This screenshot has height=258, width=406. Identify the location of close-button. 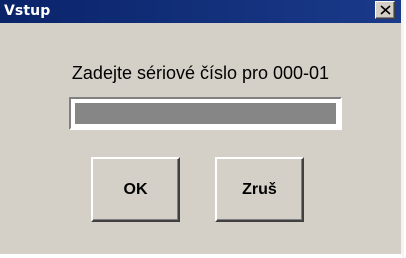
(385, 10).